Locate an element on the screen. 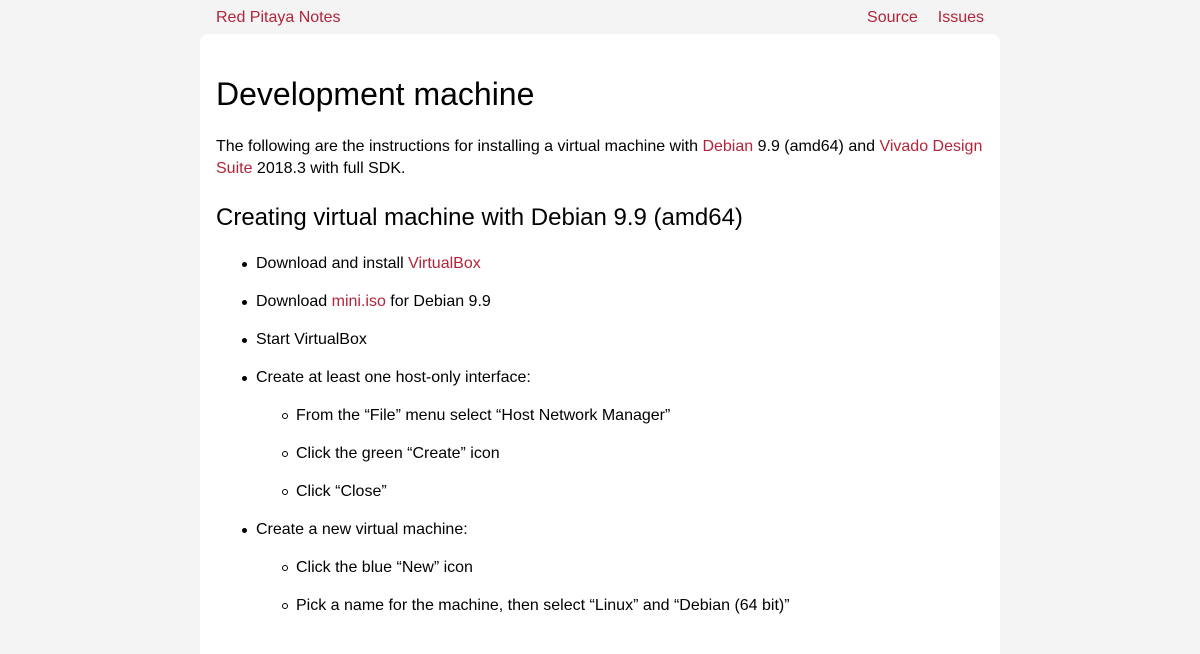  site-brand-link: Red Pitaya Notes is located at coordinates (278, 18).